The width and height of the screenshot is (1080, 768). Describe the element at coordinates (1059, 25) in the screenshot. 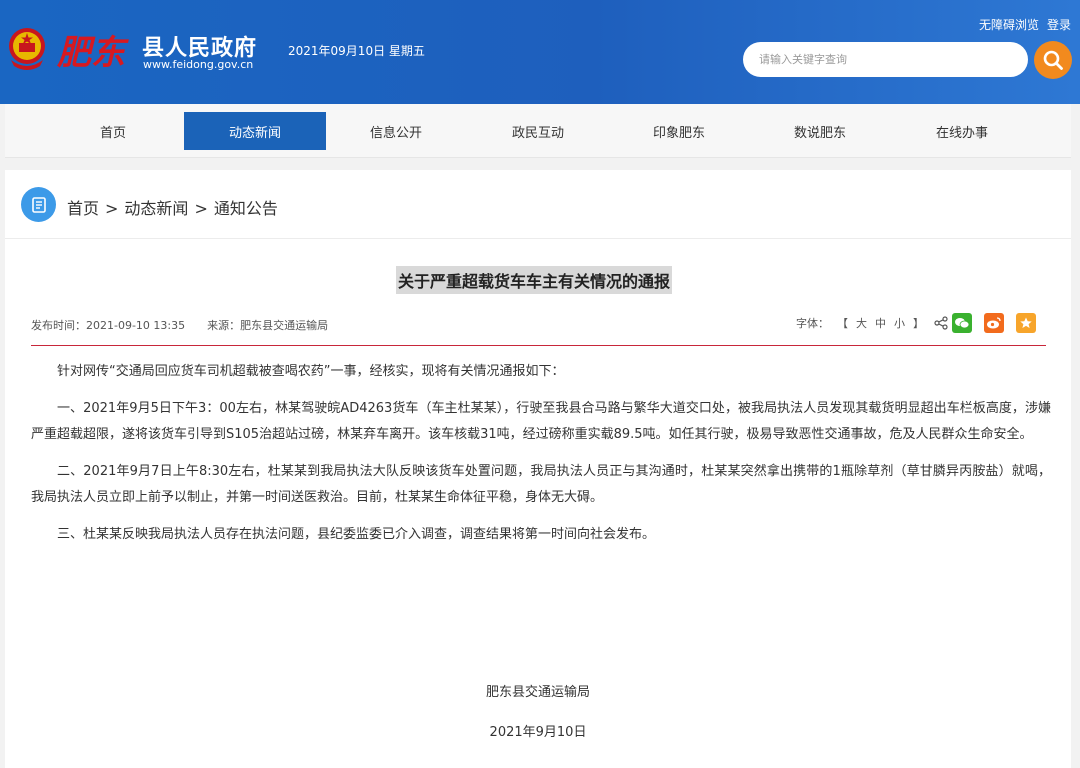

I see `login-link: 登录` at that location.